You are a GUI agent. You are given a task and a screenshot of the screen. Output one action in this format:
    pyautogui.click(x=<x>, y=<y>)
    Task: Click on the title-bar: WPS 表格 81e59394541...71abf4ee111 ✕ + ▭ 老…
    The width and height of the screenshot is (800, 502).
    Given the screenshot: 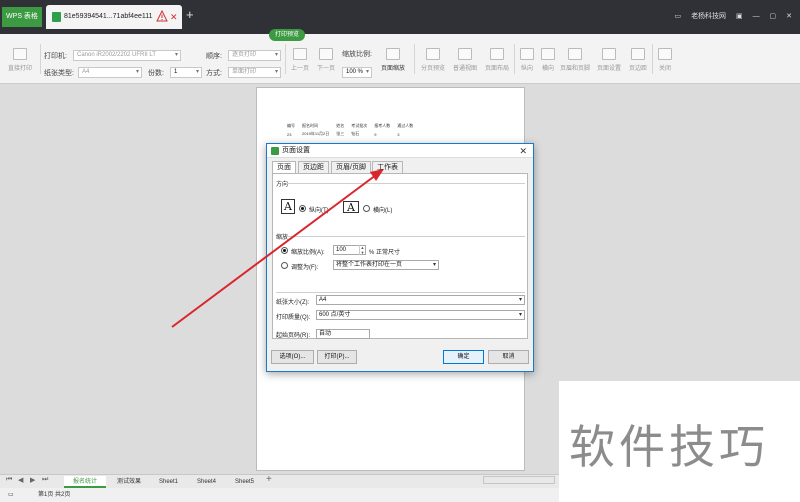 What is the action you would take?
    pyautogui.click(x=400, y=17)
    